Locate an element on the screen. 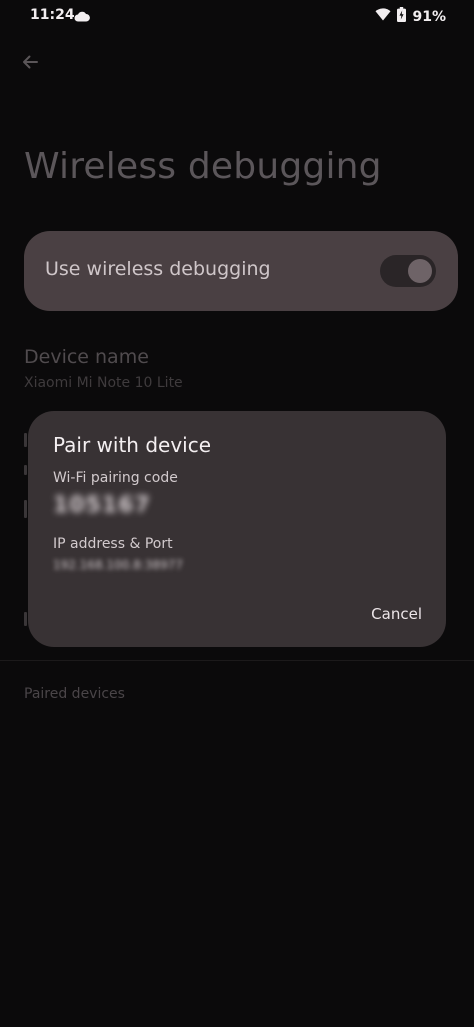 Image resolution: width=474 pixels, height=1027 pixels. arrow-back-icon is located at coordinates (30, 62).